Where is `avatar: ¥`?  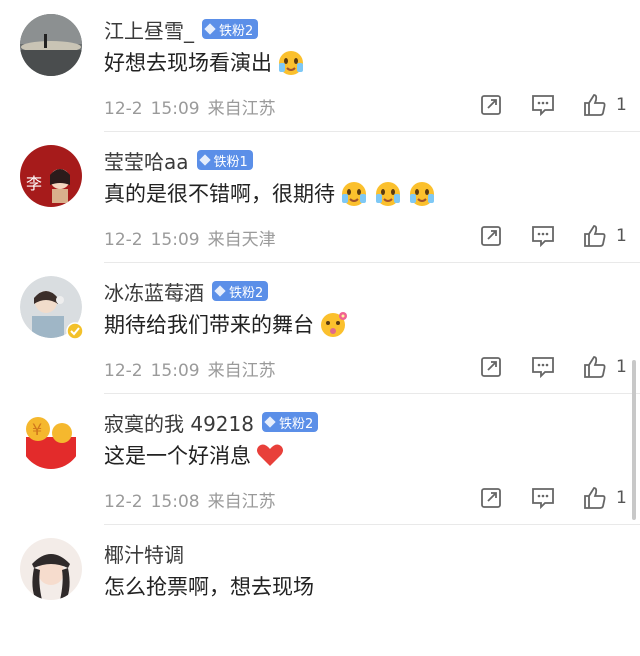
avatar: ¥ is located at coordinates (51, 438).